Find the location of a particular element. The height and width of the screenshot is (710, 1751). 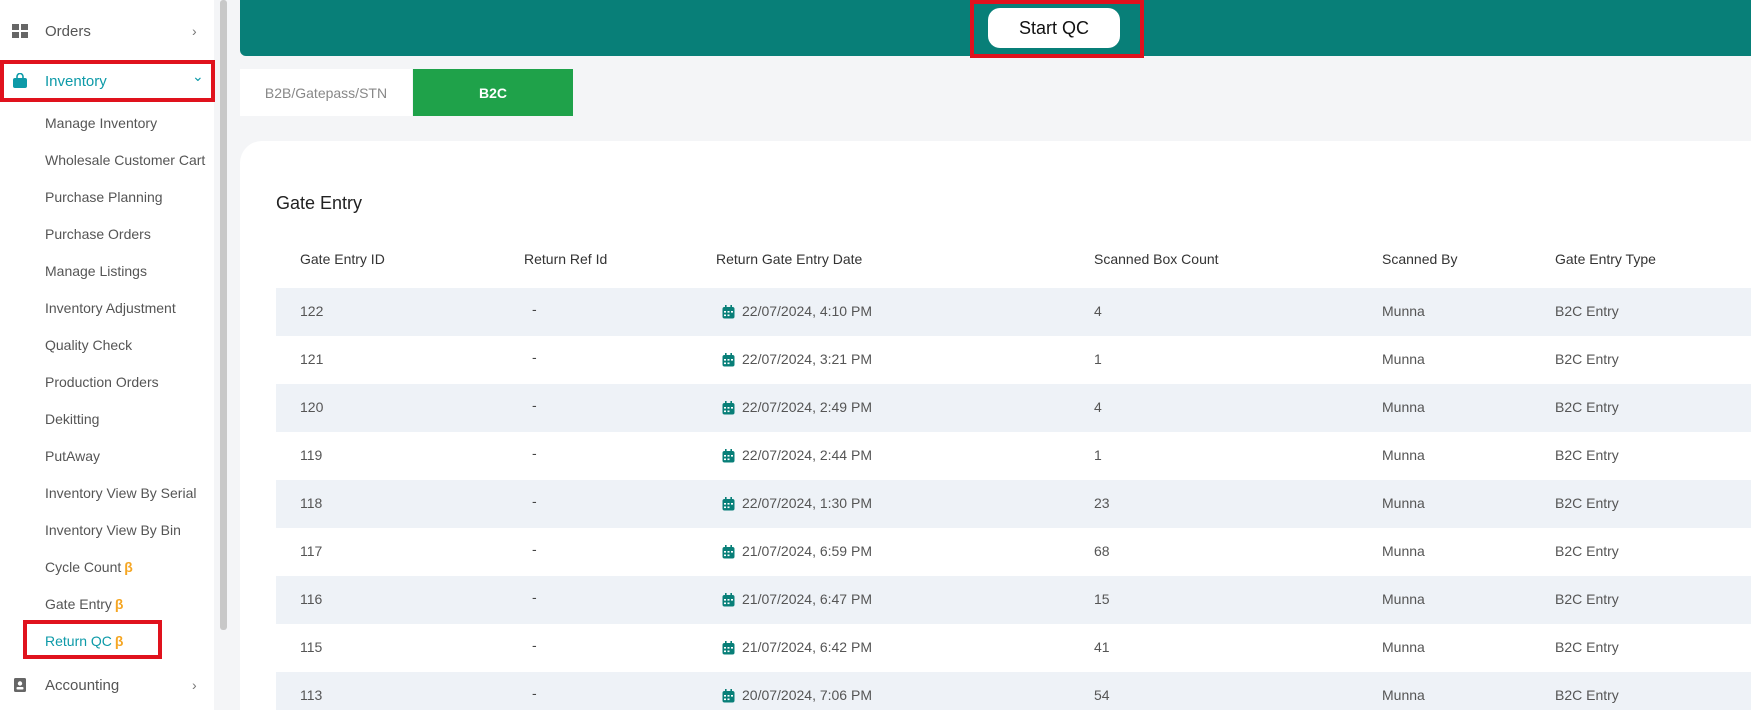

cell-return-gate-entry-date: 22/07/2024, 2:44 PM is located at coordinates (807, 455).